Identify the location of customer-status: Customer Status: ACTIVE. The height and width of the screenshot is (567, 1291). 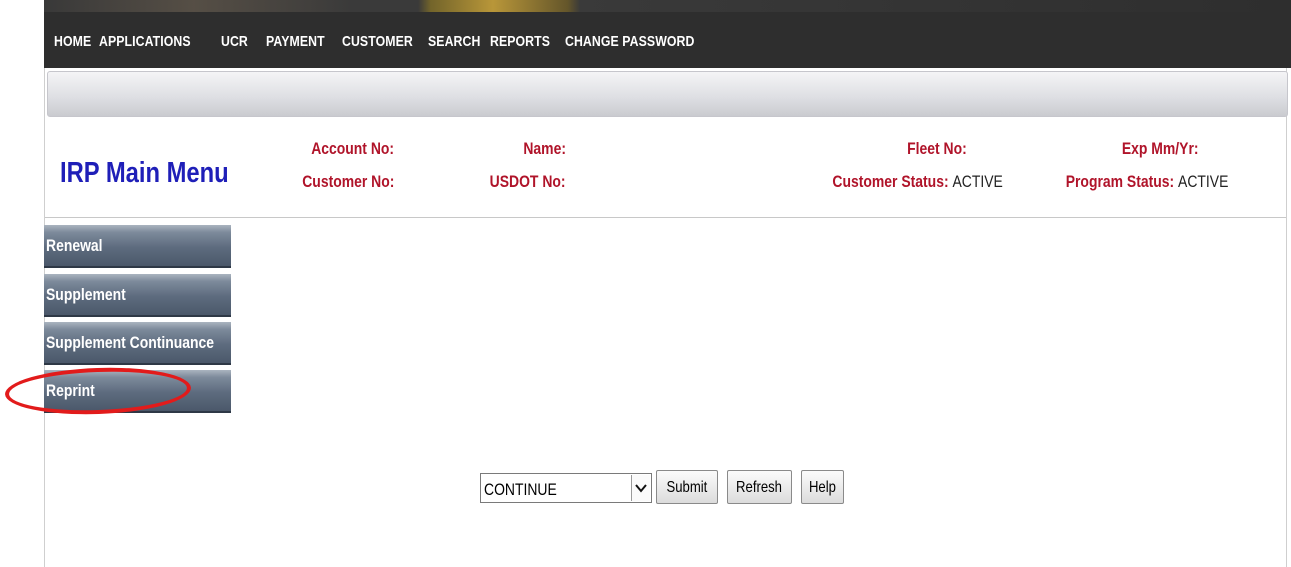
(899, 182).